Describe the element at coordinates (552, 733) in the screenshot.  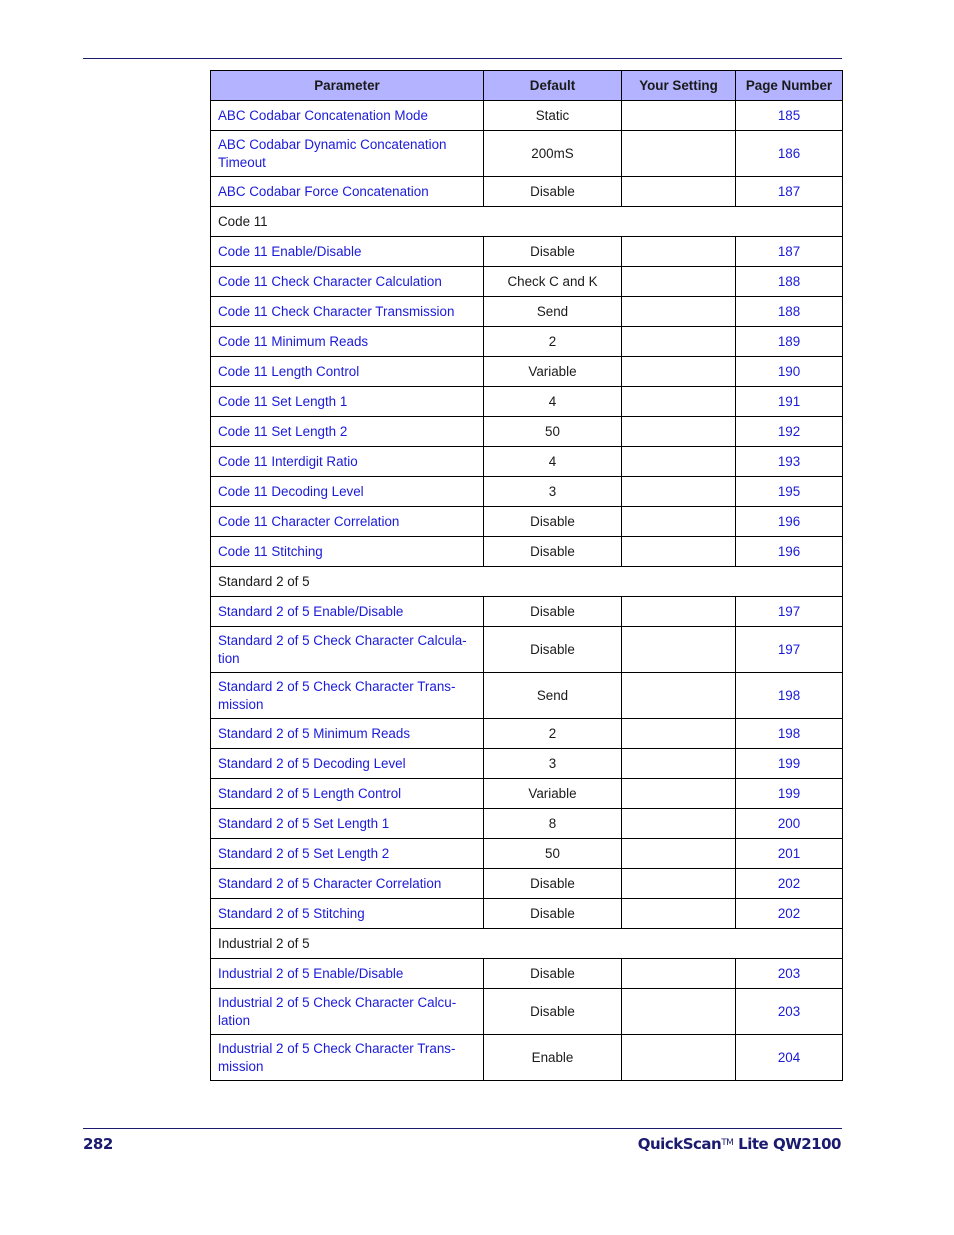
I see `default-value: 2` at that location.